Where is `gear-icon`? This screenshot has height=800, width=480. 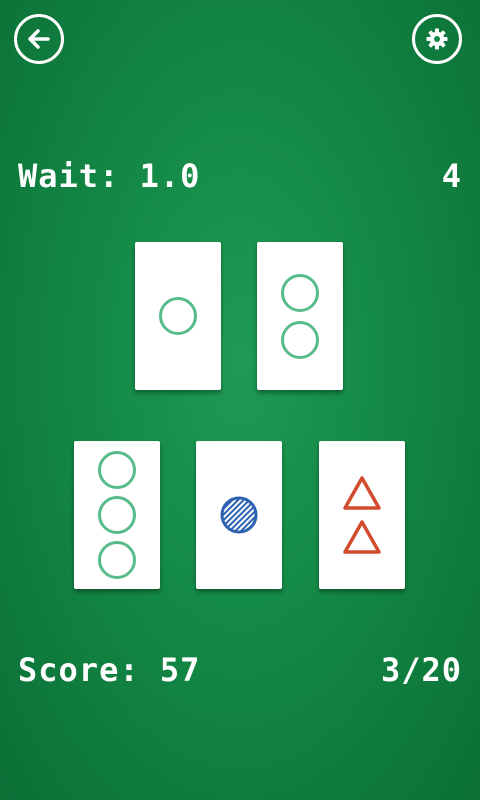
gear-icon is located at coordinates (437, 39).